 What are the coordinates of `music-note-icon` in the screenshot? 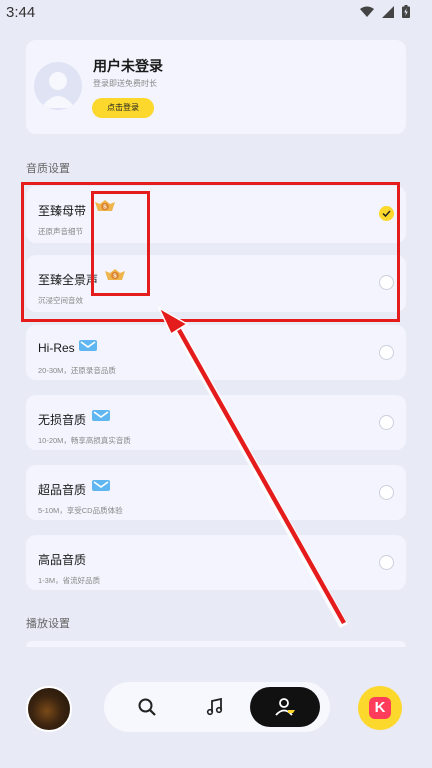 It's located at (214, 706).